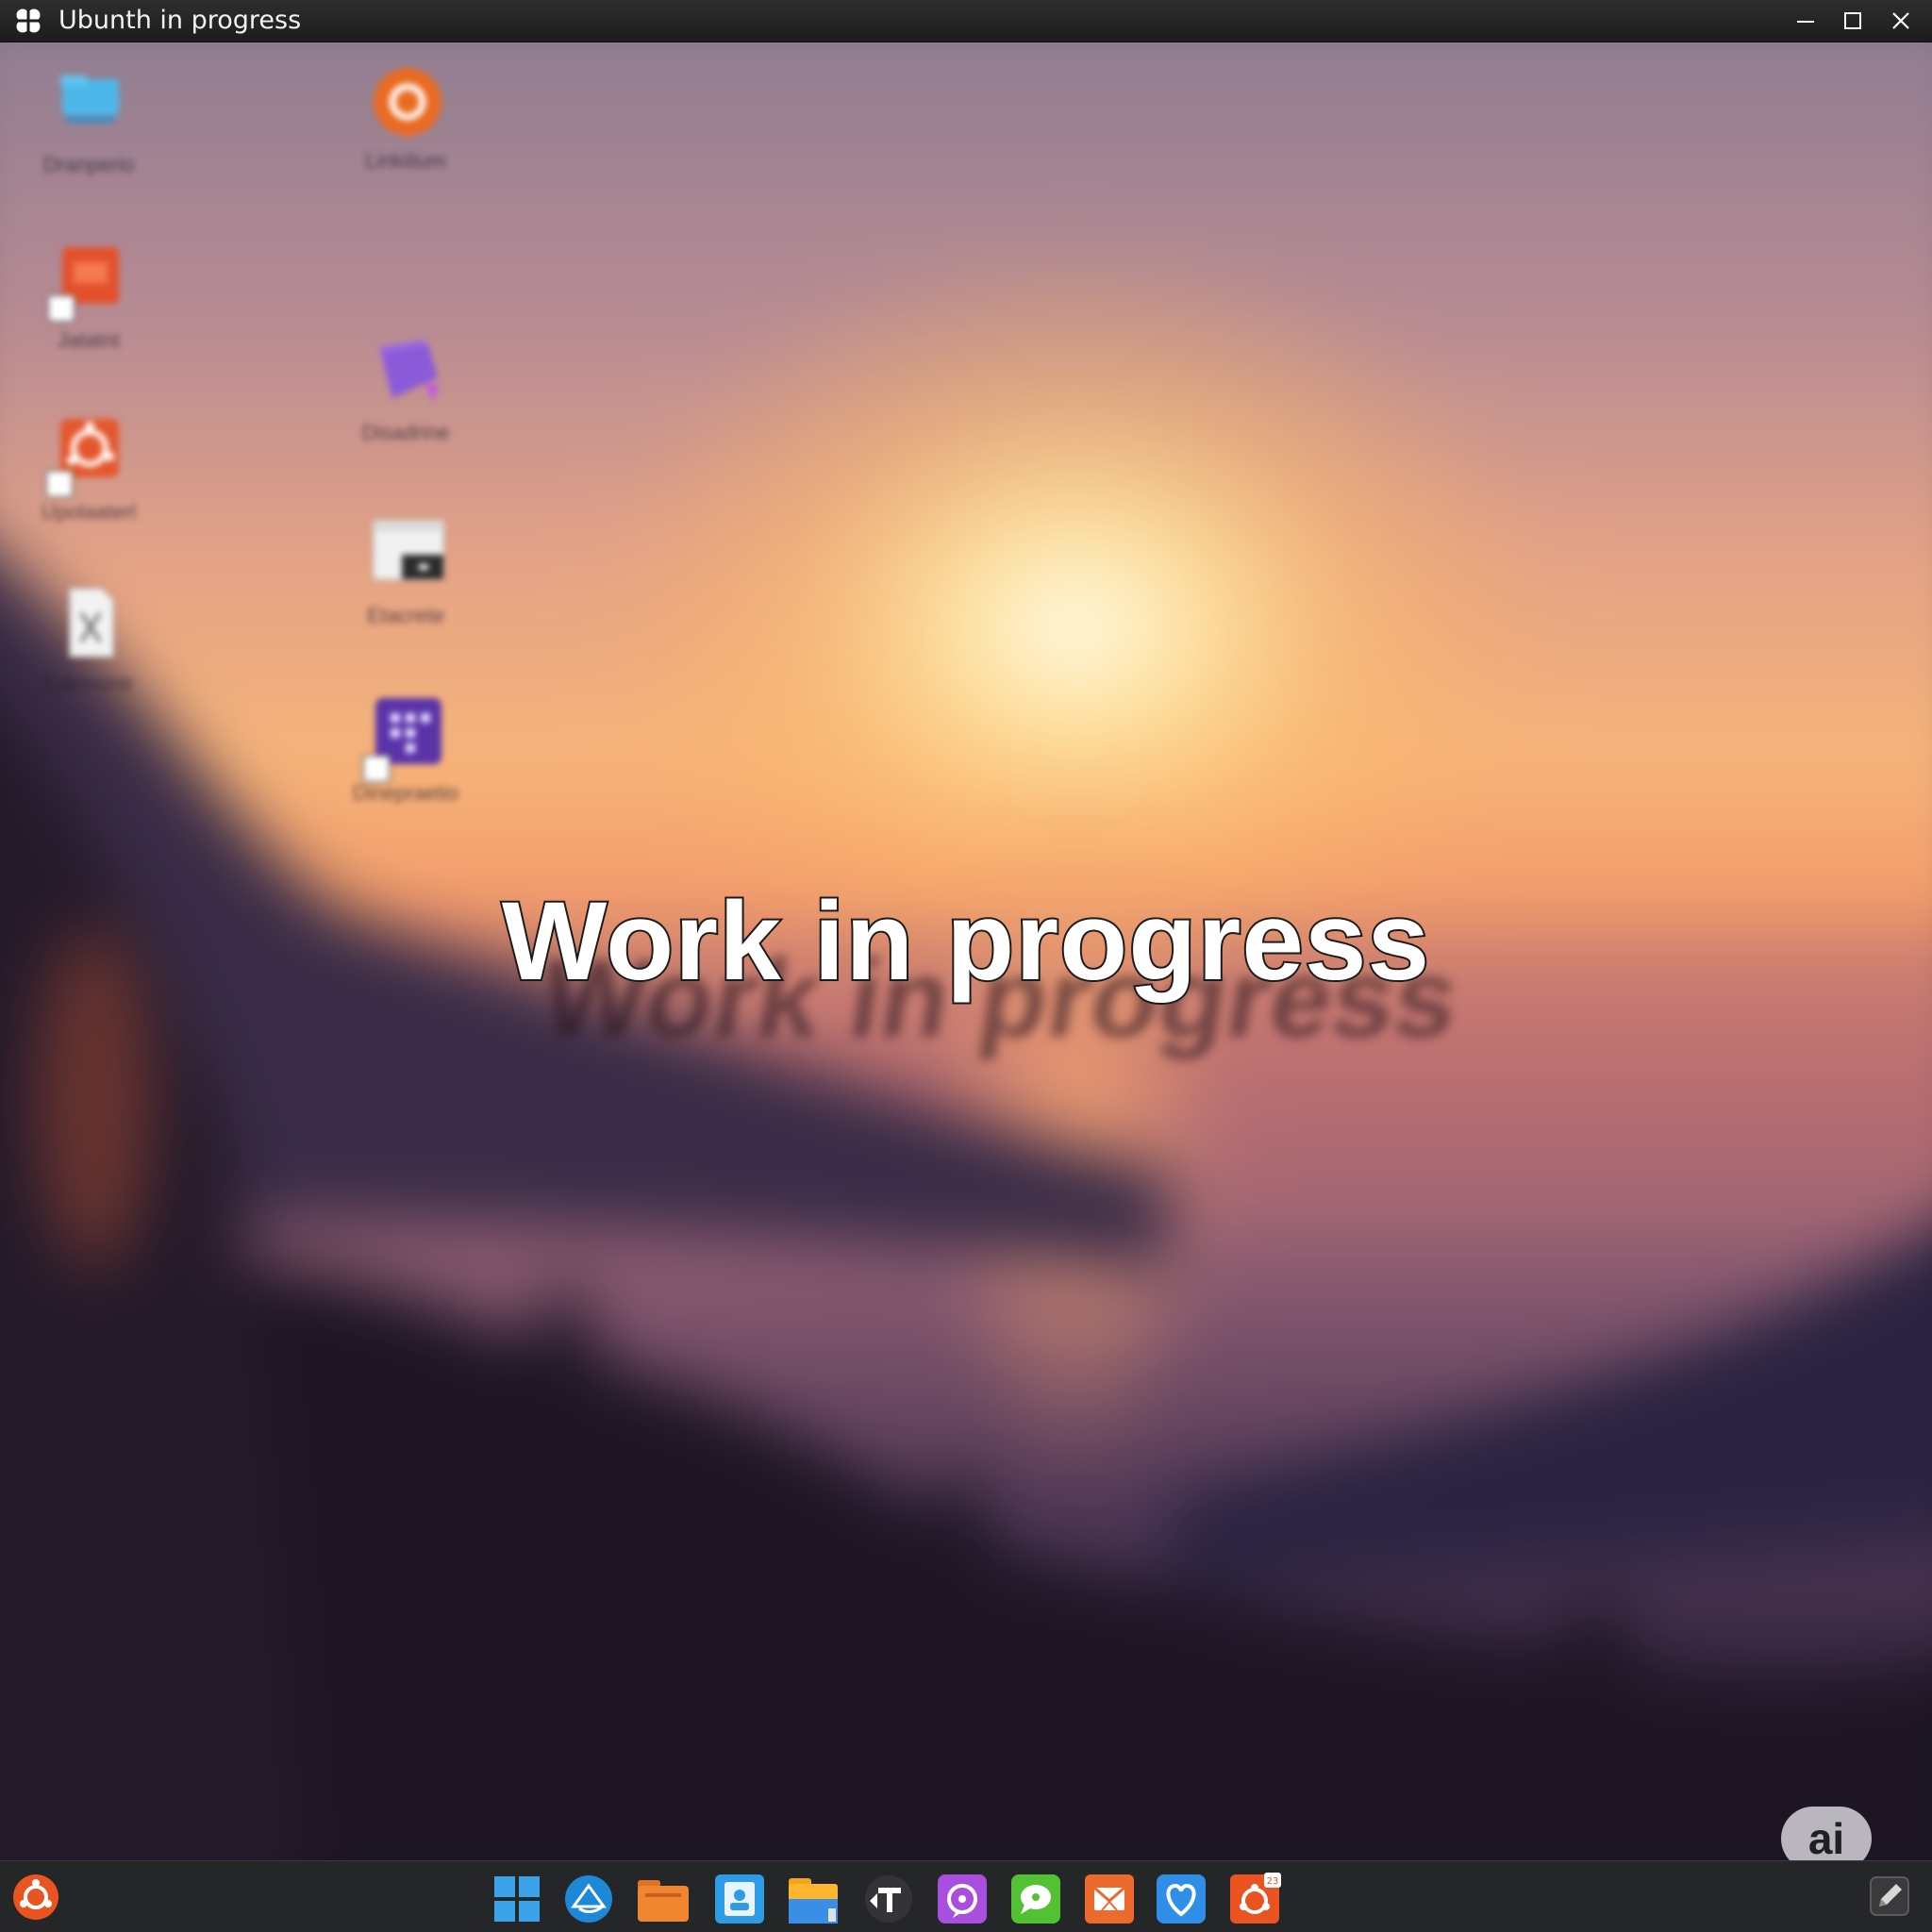 Image resolution: width=1932 pixels, height=1932 pixels. Describe the element at coordinates (406, 583) in the screenshot. I see `desktop-icon-etacrete: Etacrete` at that location.